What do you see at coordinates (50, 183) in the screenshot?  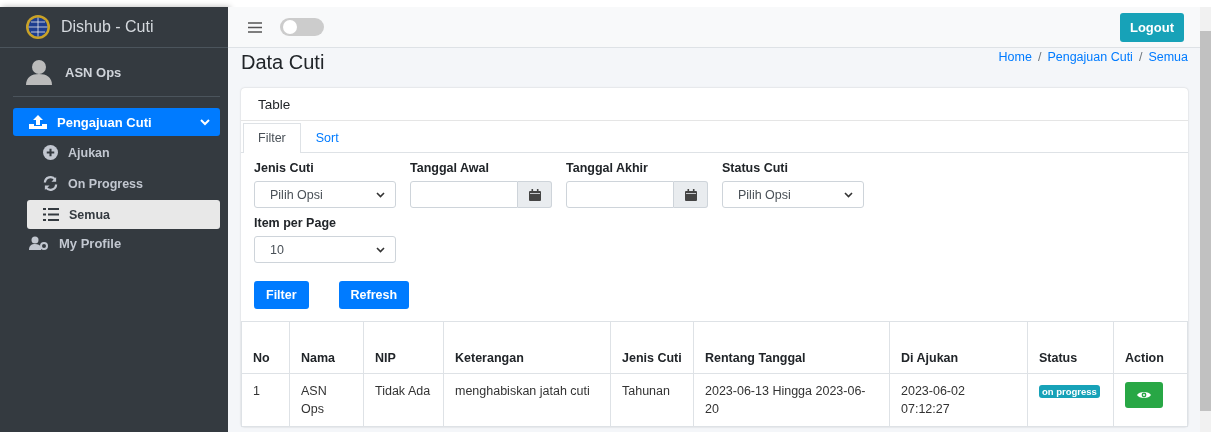 I see `sync-icon` at bounding box center [50, 183].